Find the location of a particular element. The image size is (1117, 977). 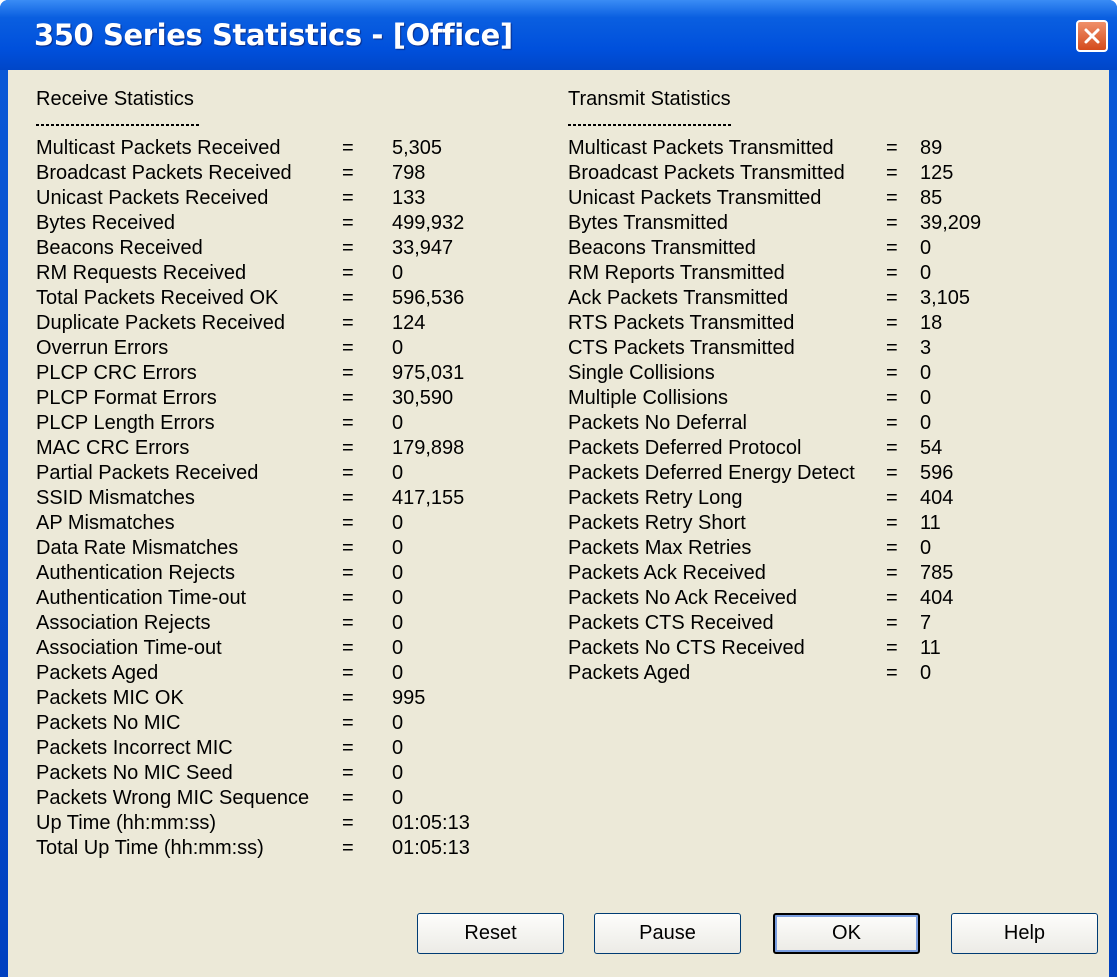

stat-row: Packets No Ack Received = 404 is located at coordinates (804, 598).